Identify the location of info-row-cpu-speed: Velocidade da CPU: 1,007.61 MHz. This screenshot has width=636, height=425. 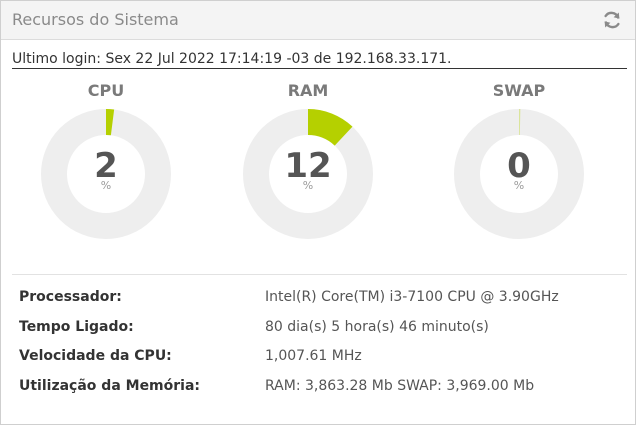
(319, 359).